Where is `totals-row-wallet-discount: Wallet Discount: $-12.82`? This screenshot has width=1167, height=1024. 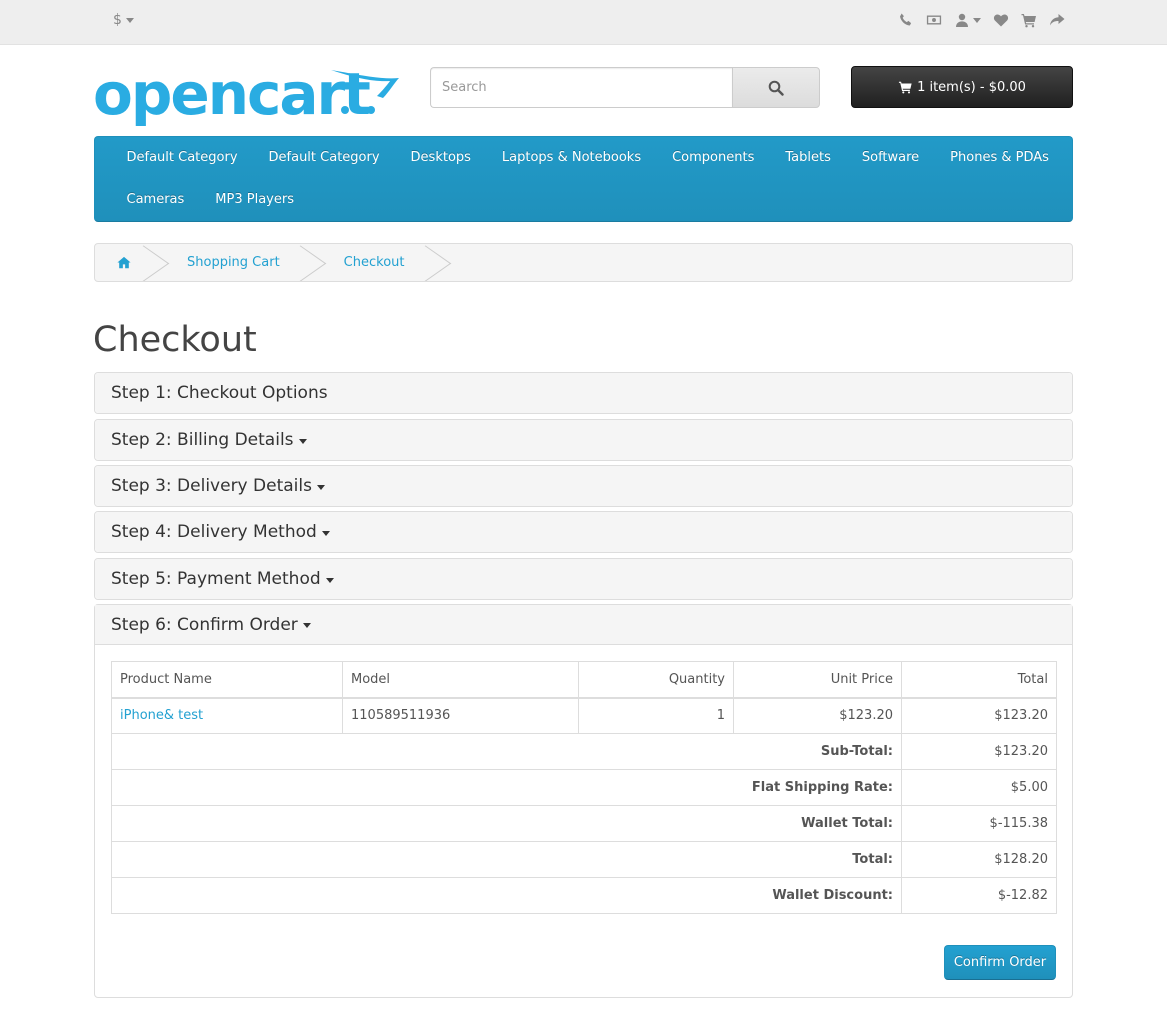
totals-row-wallet-discount: Wallet Discount: $-12.82 is located at coordinates (584, 895).